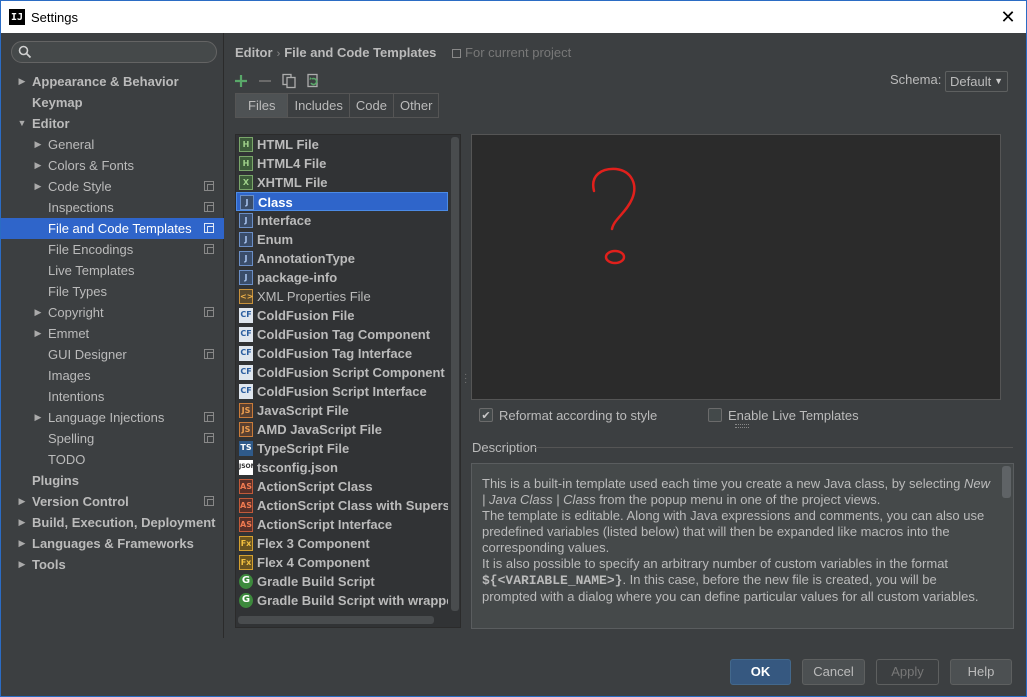  I want to click on file-template-item: G Gradle Build Script with wrapper, so click(342, 600).